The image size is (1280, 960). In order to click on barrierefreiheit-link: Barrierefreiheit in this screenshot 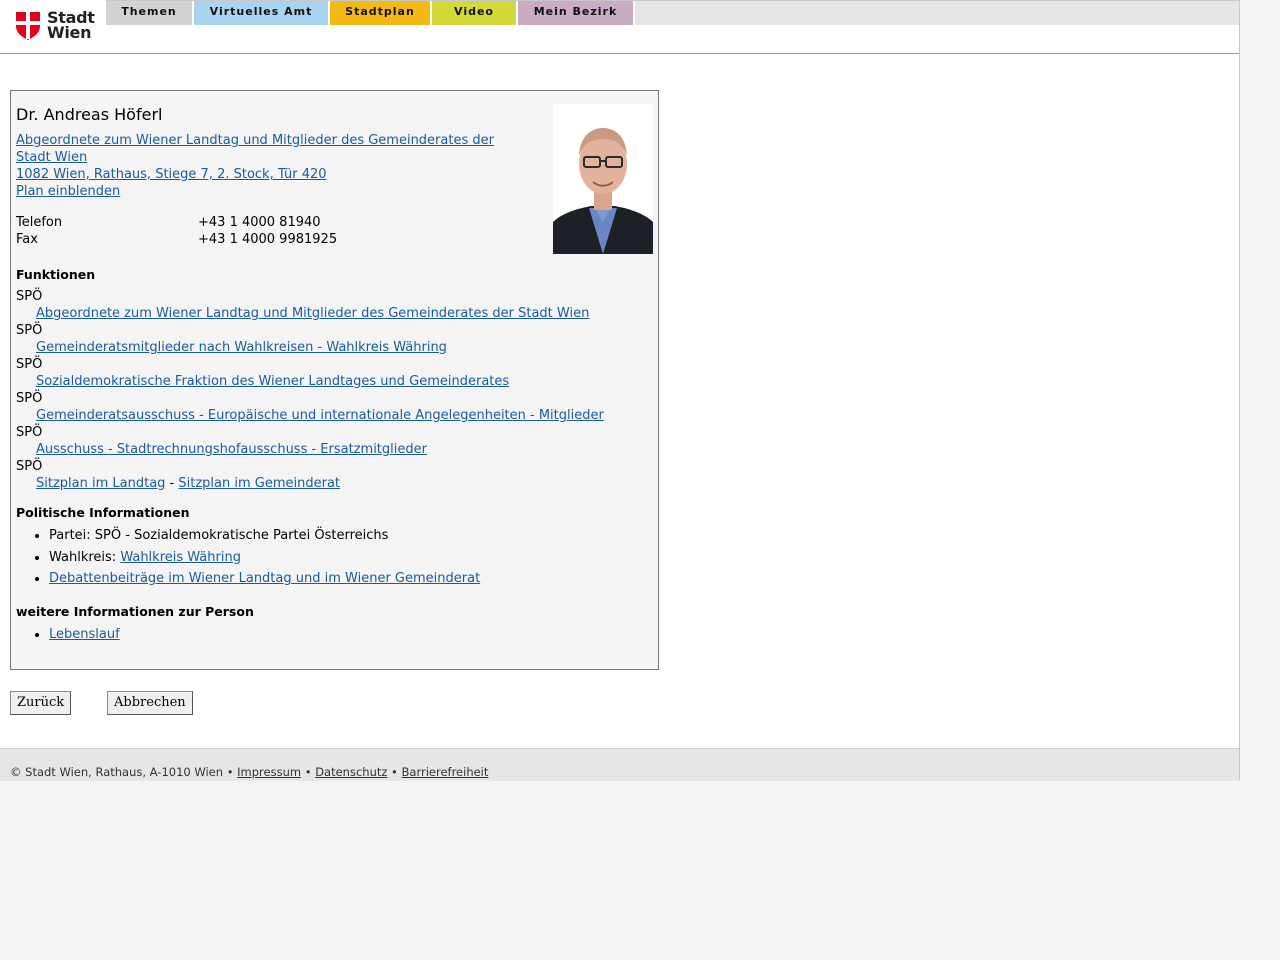, I will do `click(445, 772)`.